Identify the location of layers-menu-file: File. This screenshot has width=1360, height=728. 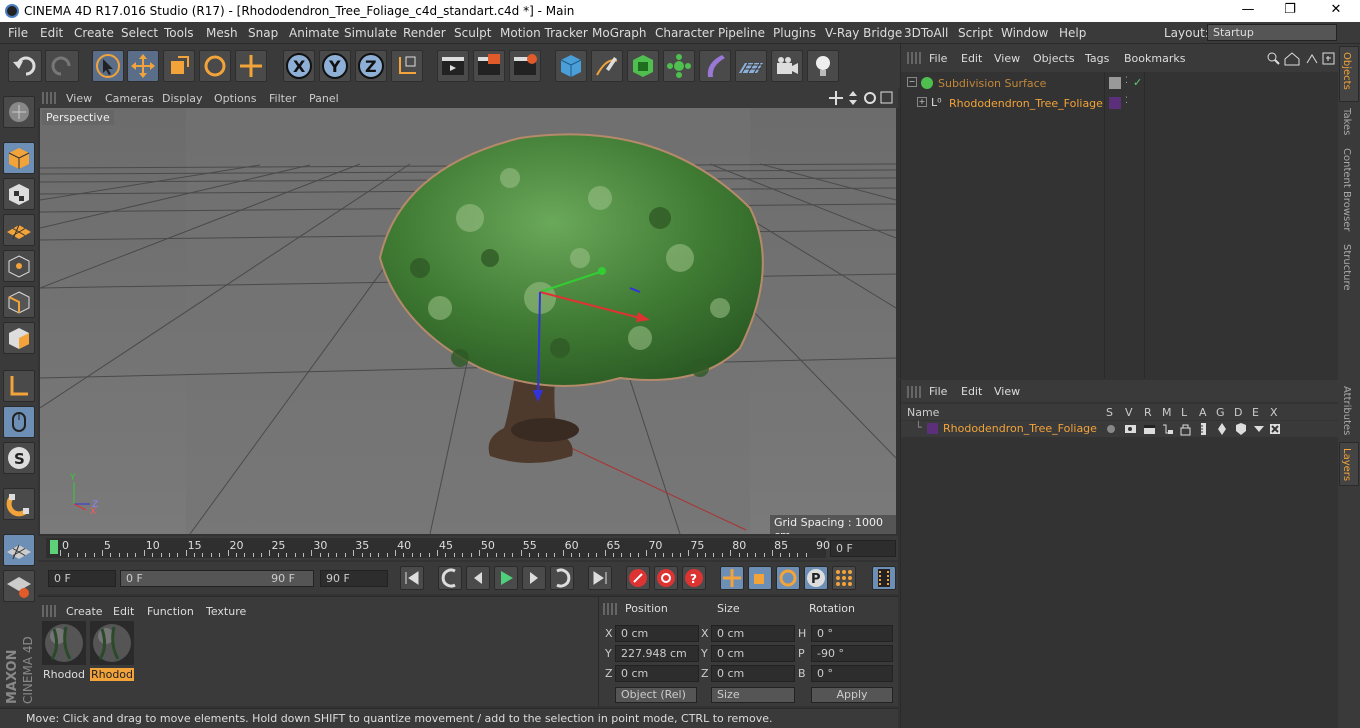
(938, 391).